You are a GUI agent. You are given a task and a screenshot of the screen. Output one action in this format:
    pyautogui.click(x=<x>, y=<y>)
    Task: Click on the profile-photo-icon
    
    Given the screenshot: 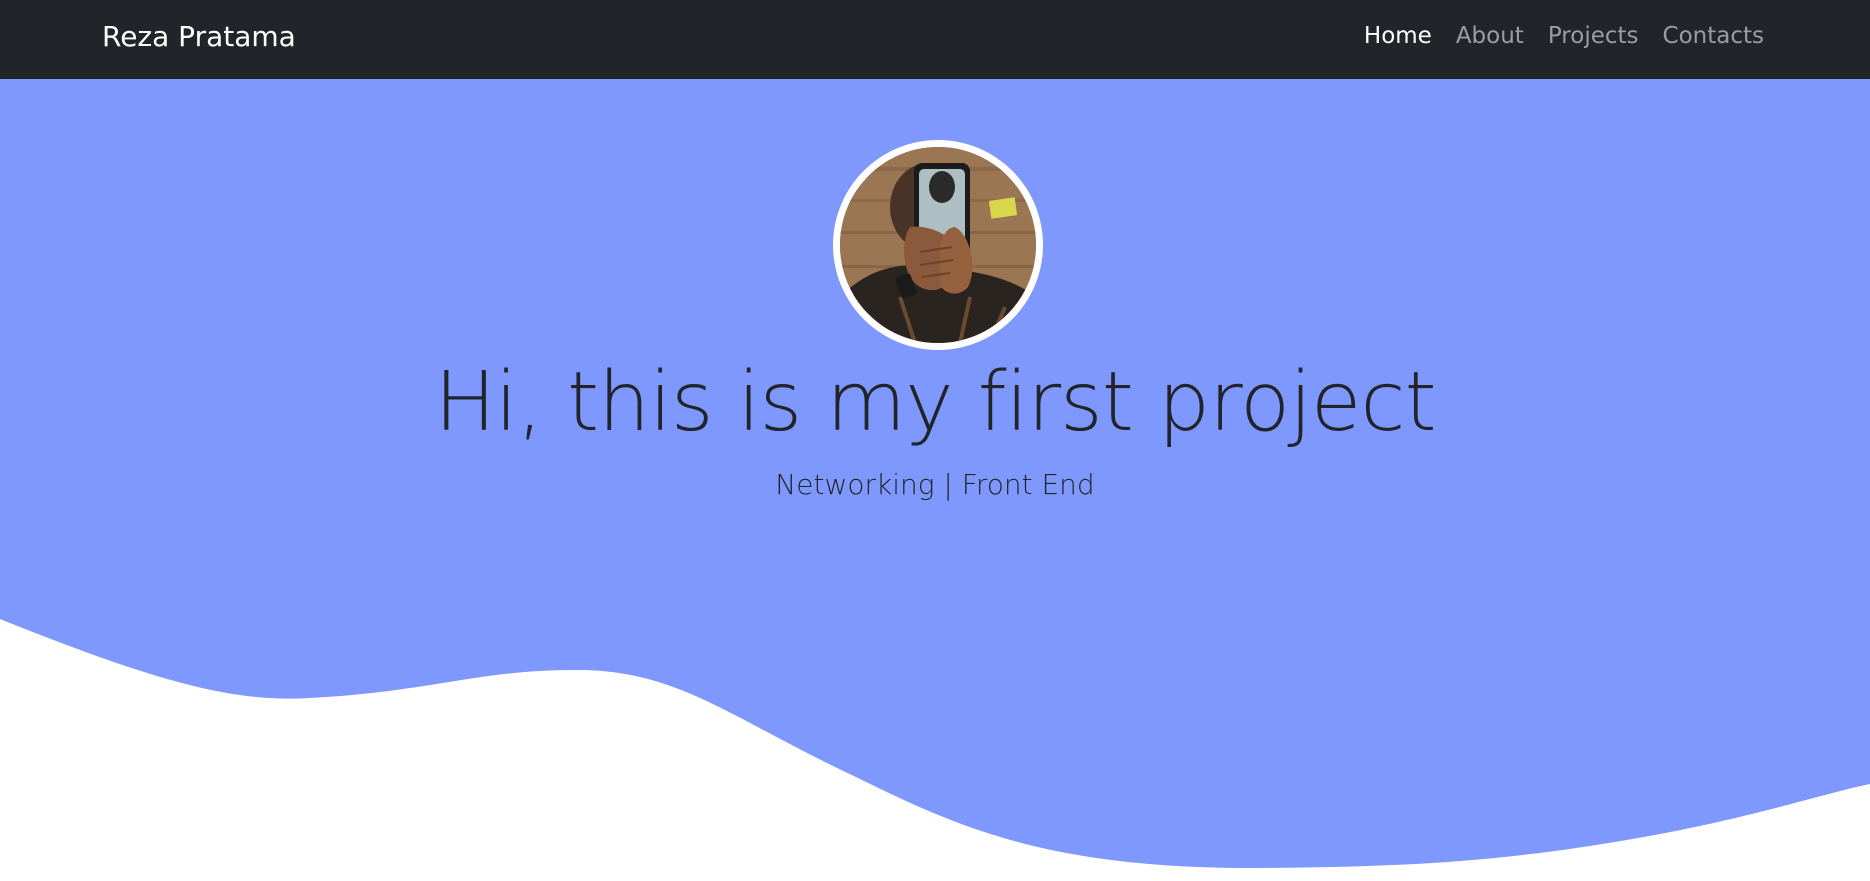 What is the action you would take?
    pyautogui.click(x=938, y=245)
    